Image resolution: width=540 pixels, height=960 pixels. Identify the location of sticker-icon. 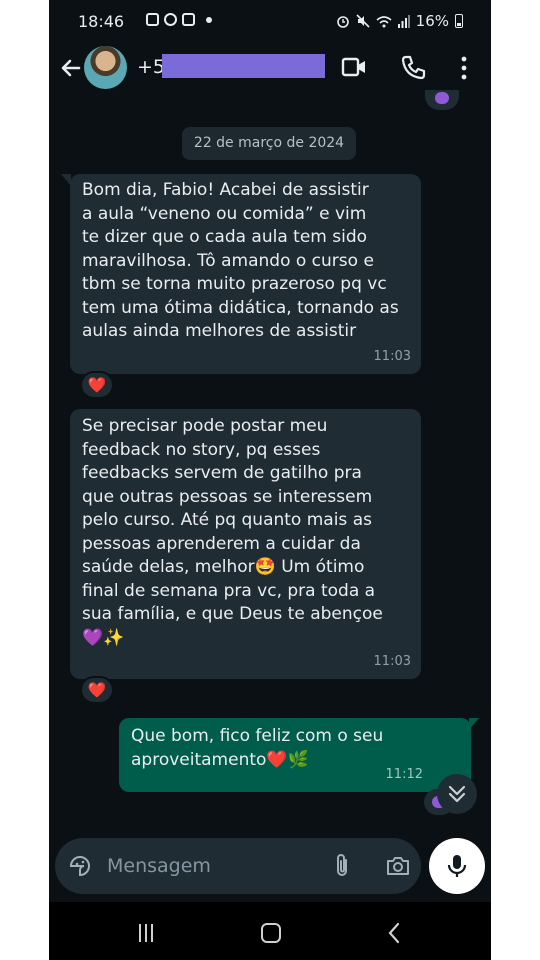
(80, 866).